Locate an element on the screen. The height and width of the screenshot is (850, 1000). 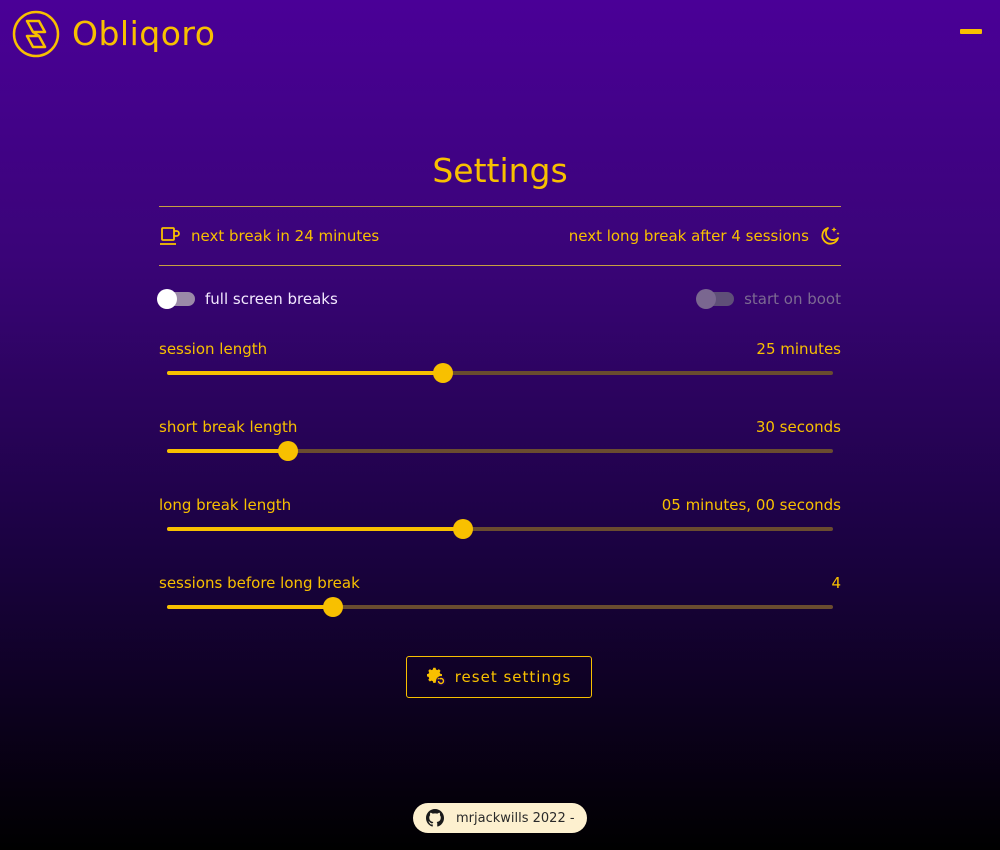
github-icon is located at coordinates (435, 818).